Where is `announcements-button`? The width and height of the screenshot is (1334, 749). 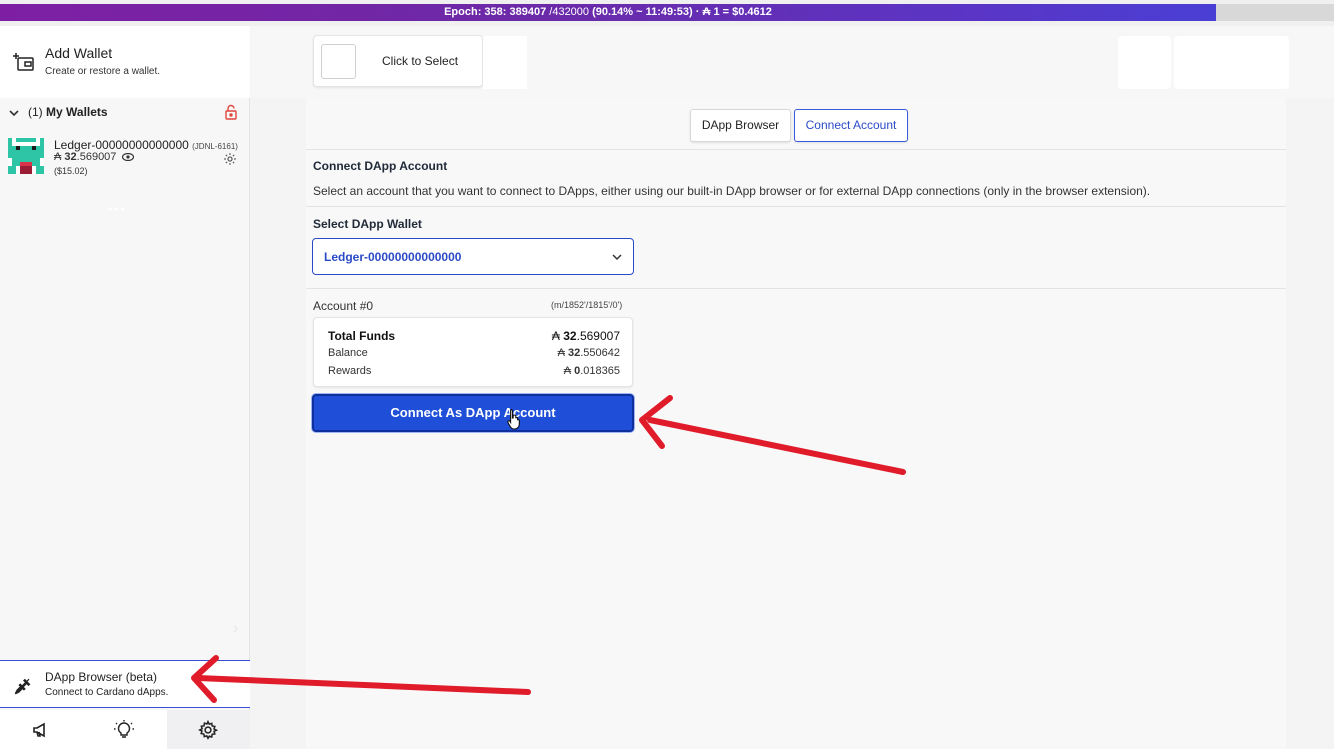
announcements-button is located at coordinates (41, 729).